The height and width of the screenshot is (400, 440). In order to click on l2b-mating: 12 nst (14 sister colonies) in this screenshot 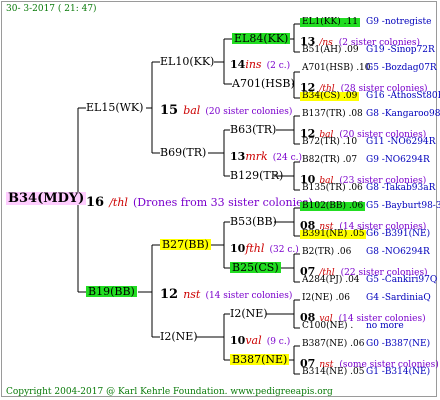, I will do `click(226, 293)`.